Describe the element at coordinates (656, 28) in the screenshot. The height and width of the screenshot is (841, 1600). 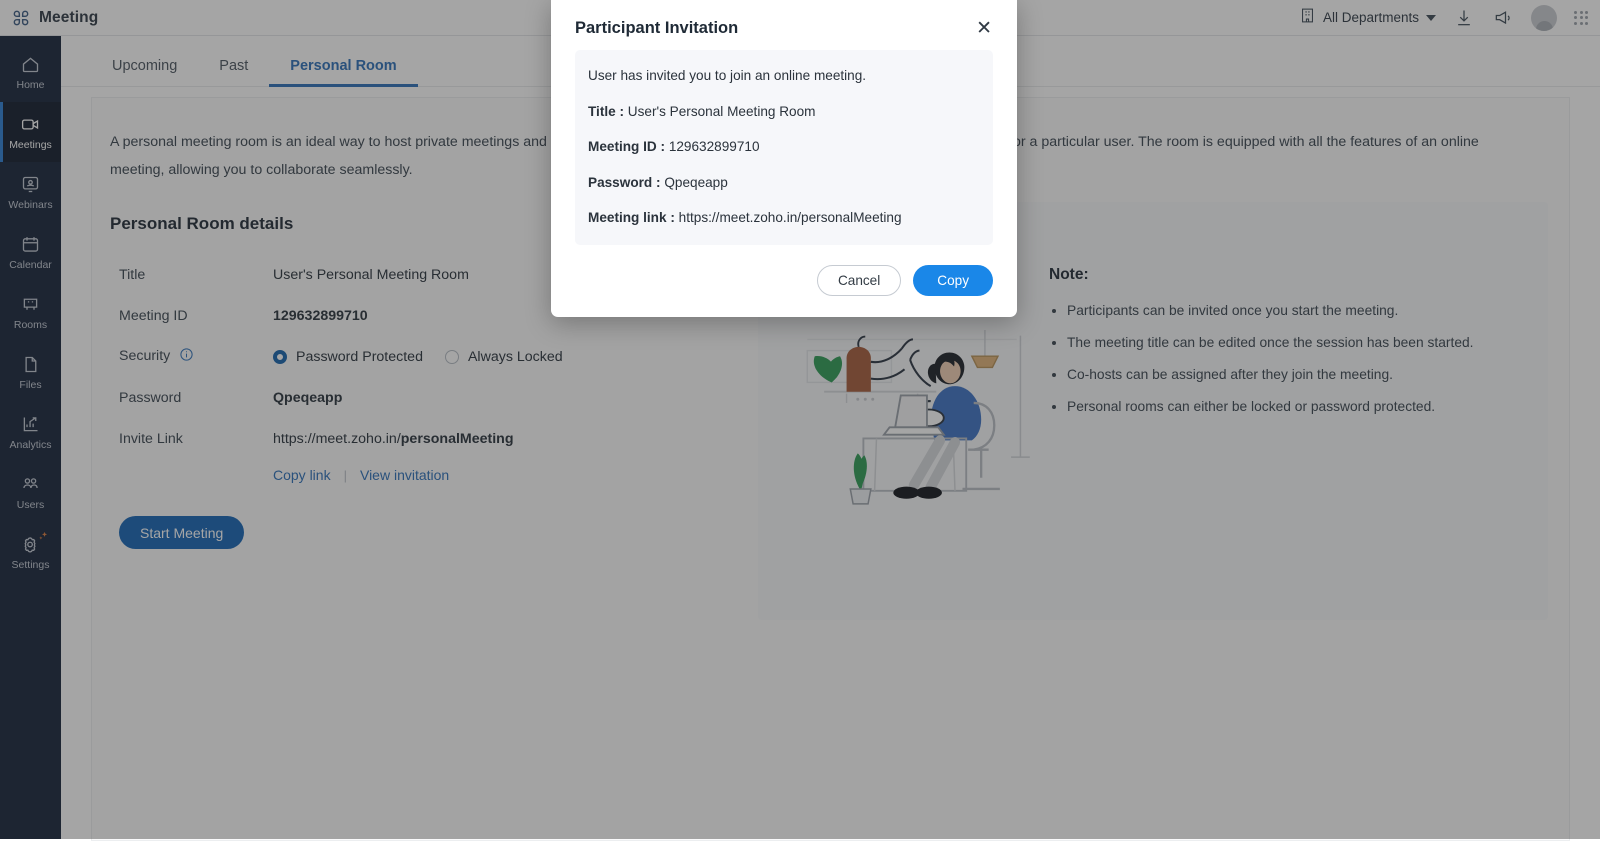
I see `modal-title: Participant Invitation` at that location.